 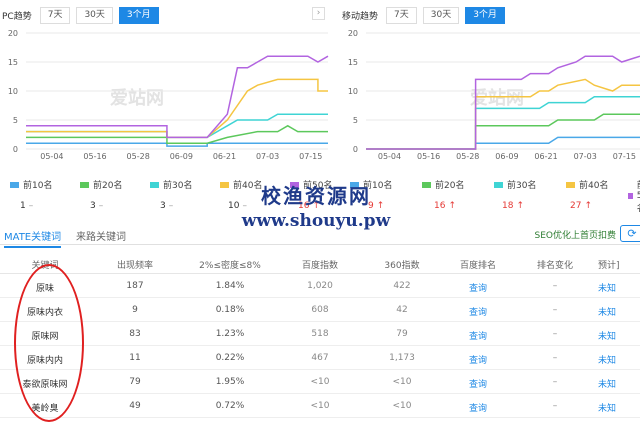 I want to click on mobile-rank-count: 27 ↑, so click(x=581, y=206).